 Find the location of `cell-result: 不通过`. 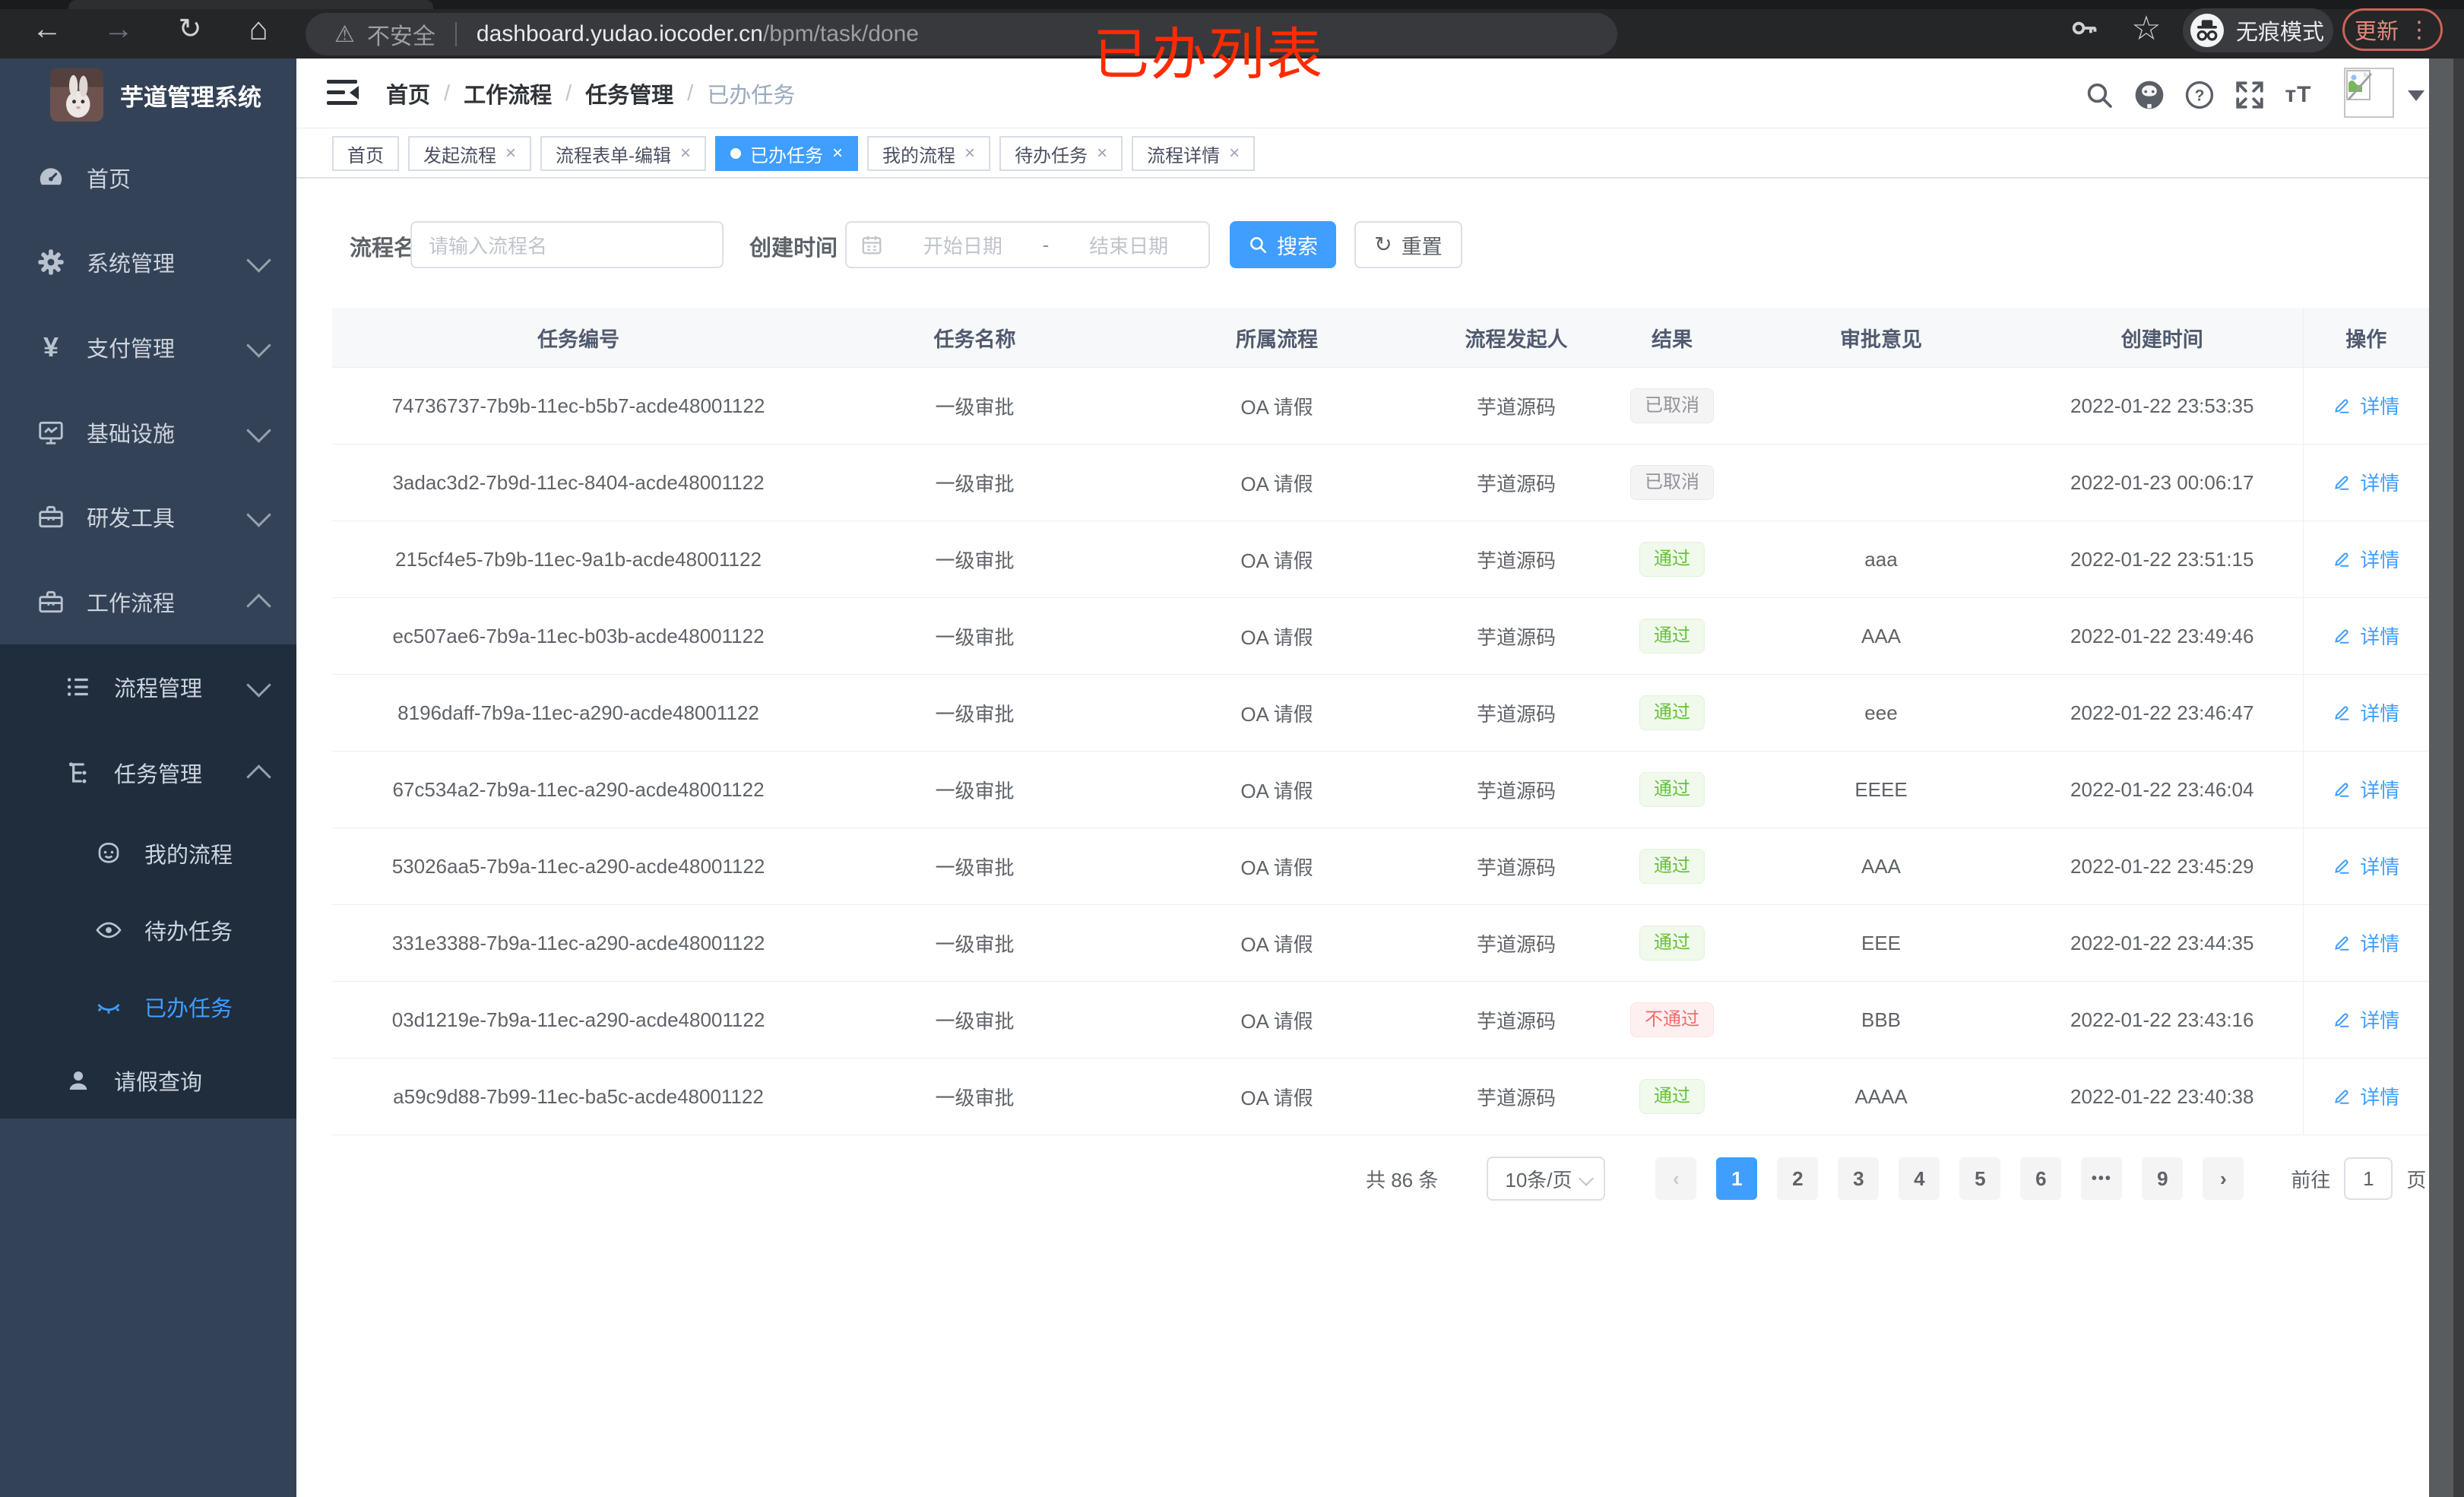

cell-result: 不通过 is located at coordinates (1672, 1020).